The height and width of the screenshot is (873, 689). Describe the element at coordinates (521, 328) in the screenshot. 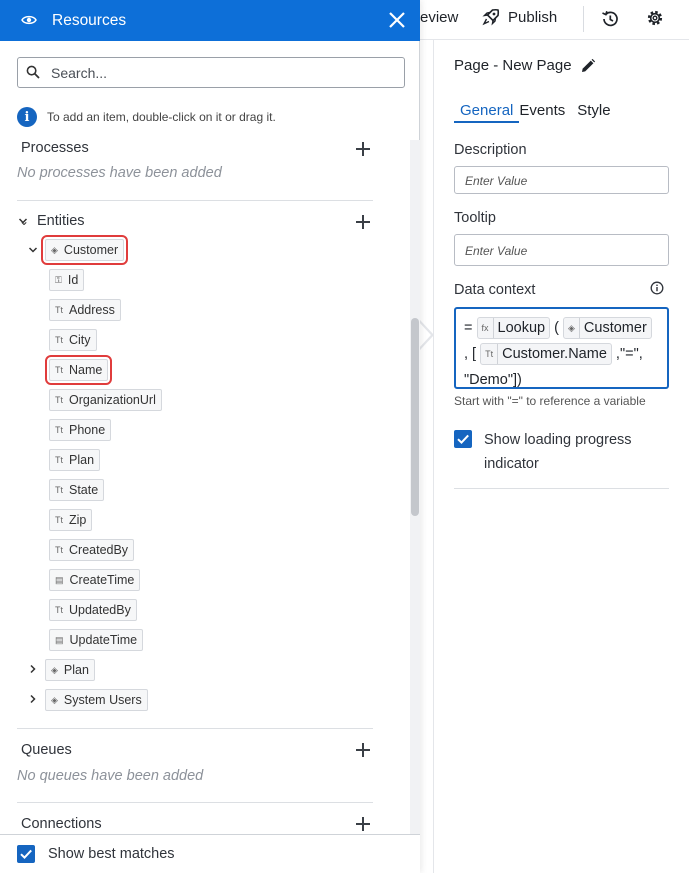

I see `lookup-chip-label: Lookup` at that location.